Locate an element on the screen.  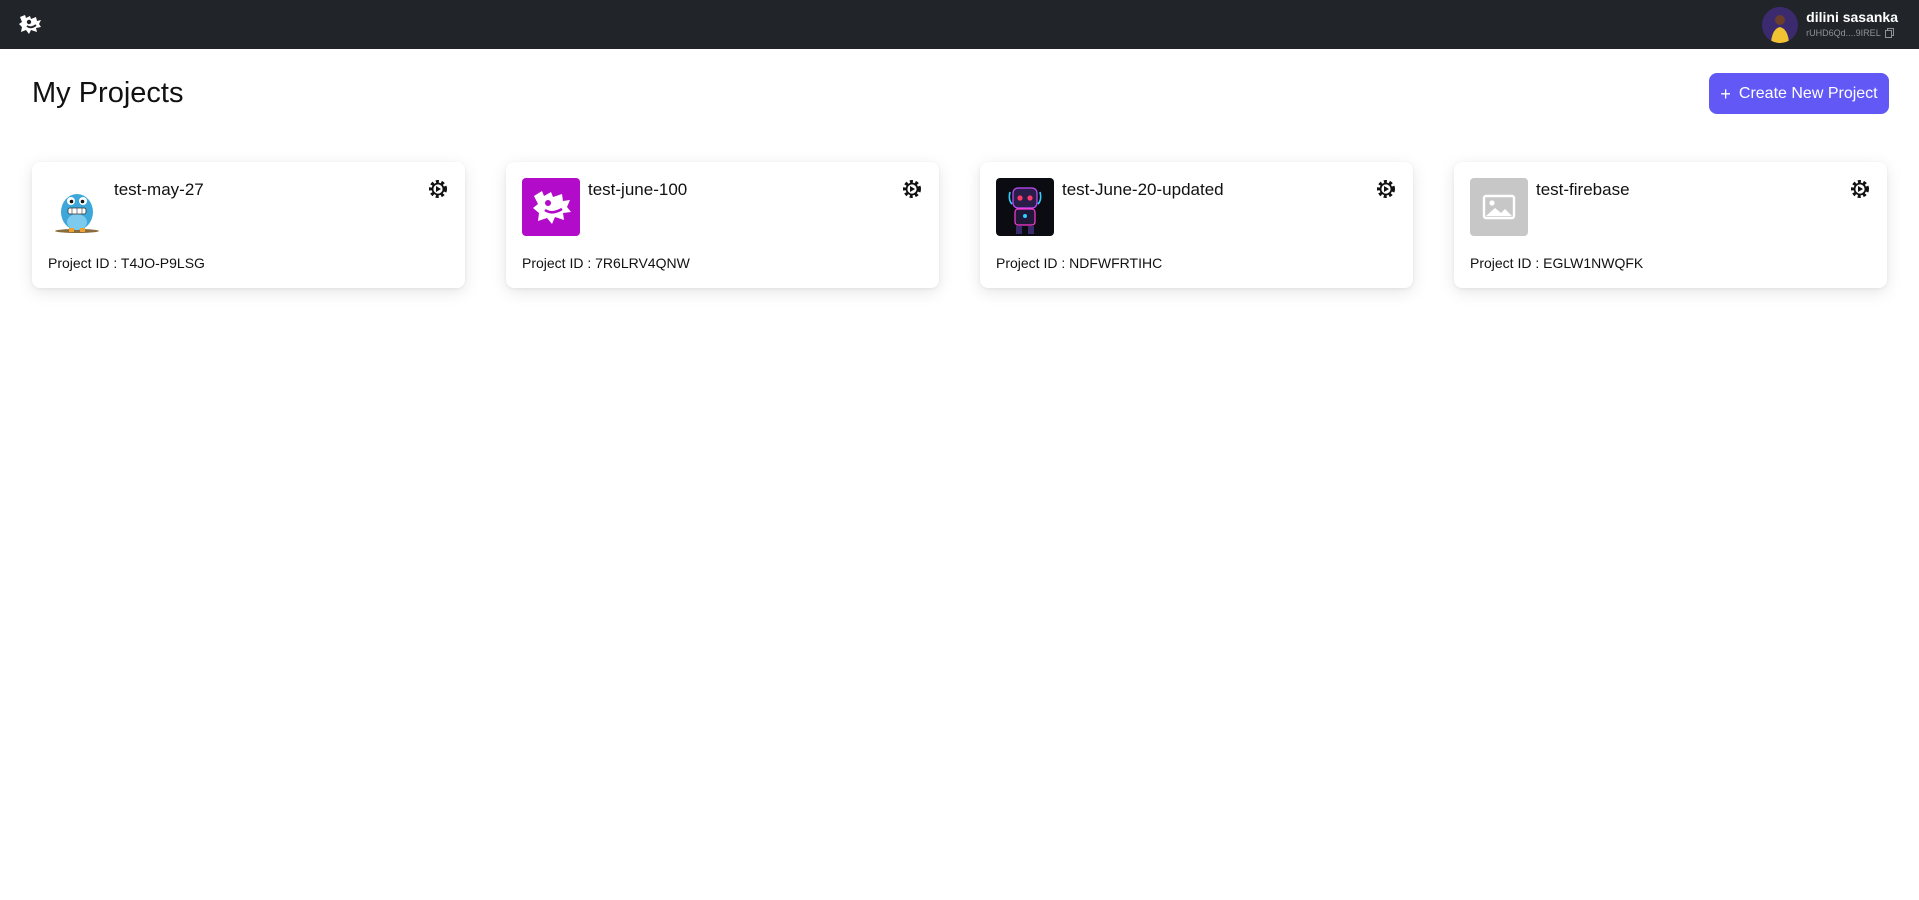
placeholder-image-icon is located at coordinates (1499, 207).